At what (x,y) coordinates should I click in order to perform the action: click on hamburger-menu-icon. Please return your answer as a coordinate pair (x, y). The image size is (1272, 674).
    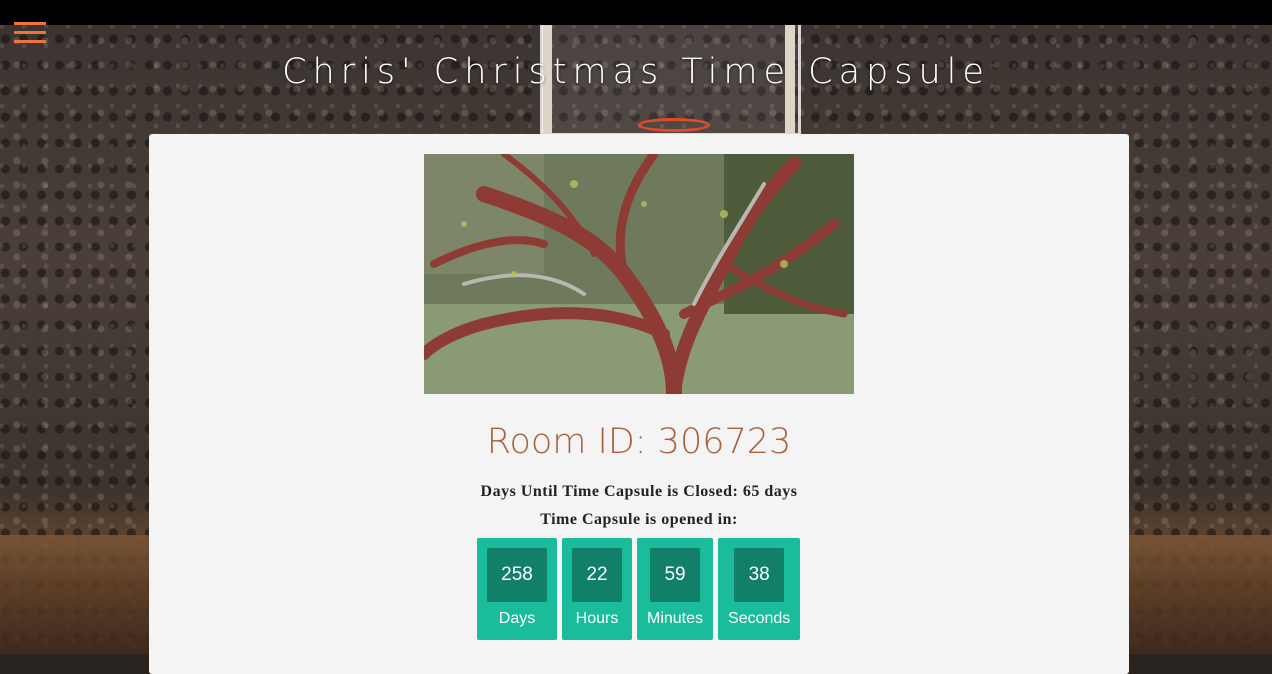
    Looking at the image, I should click on (30, 34).